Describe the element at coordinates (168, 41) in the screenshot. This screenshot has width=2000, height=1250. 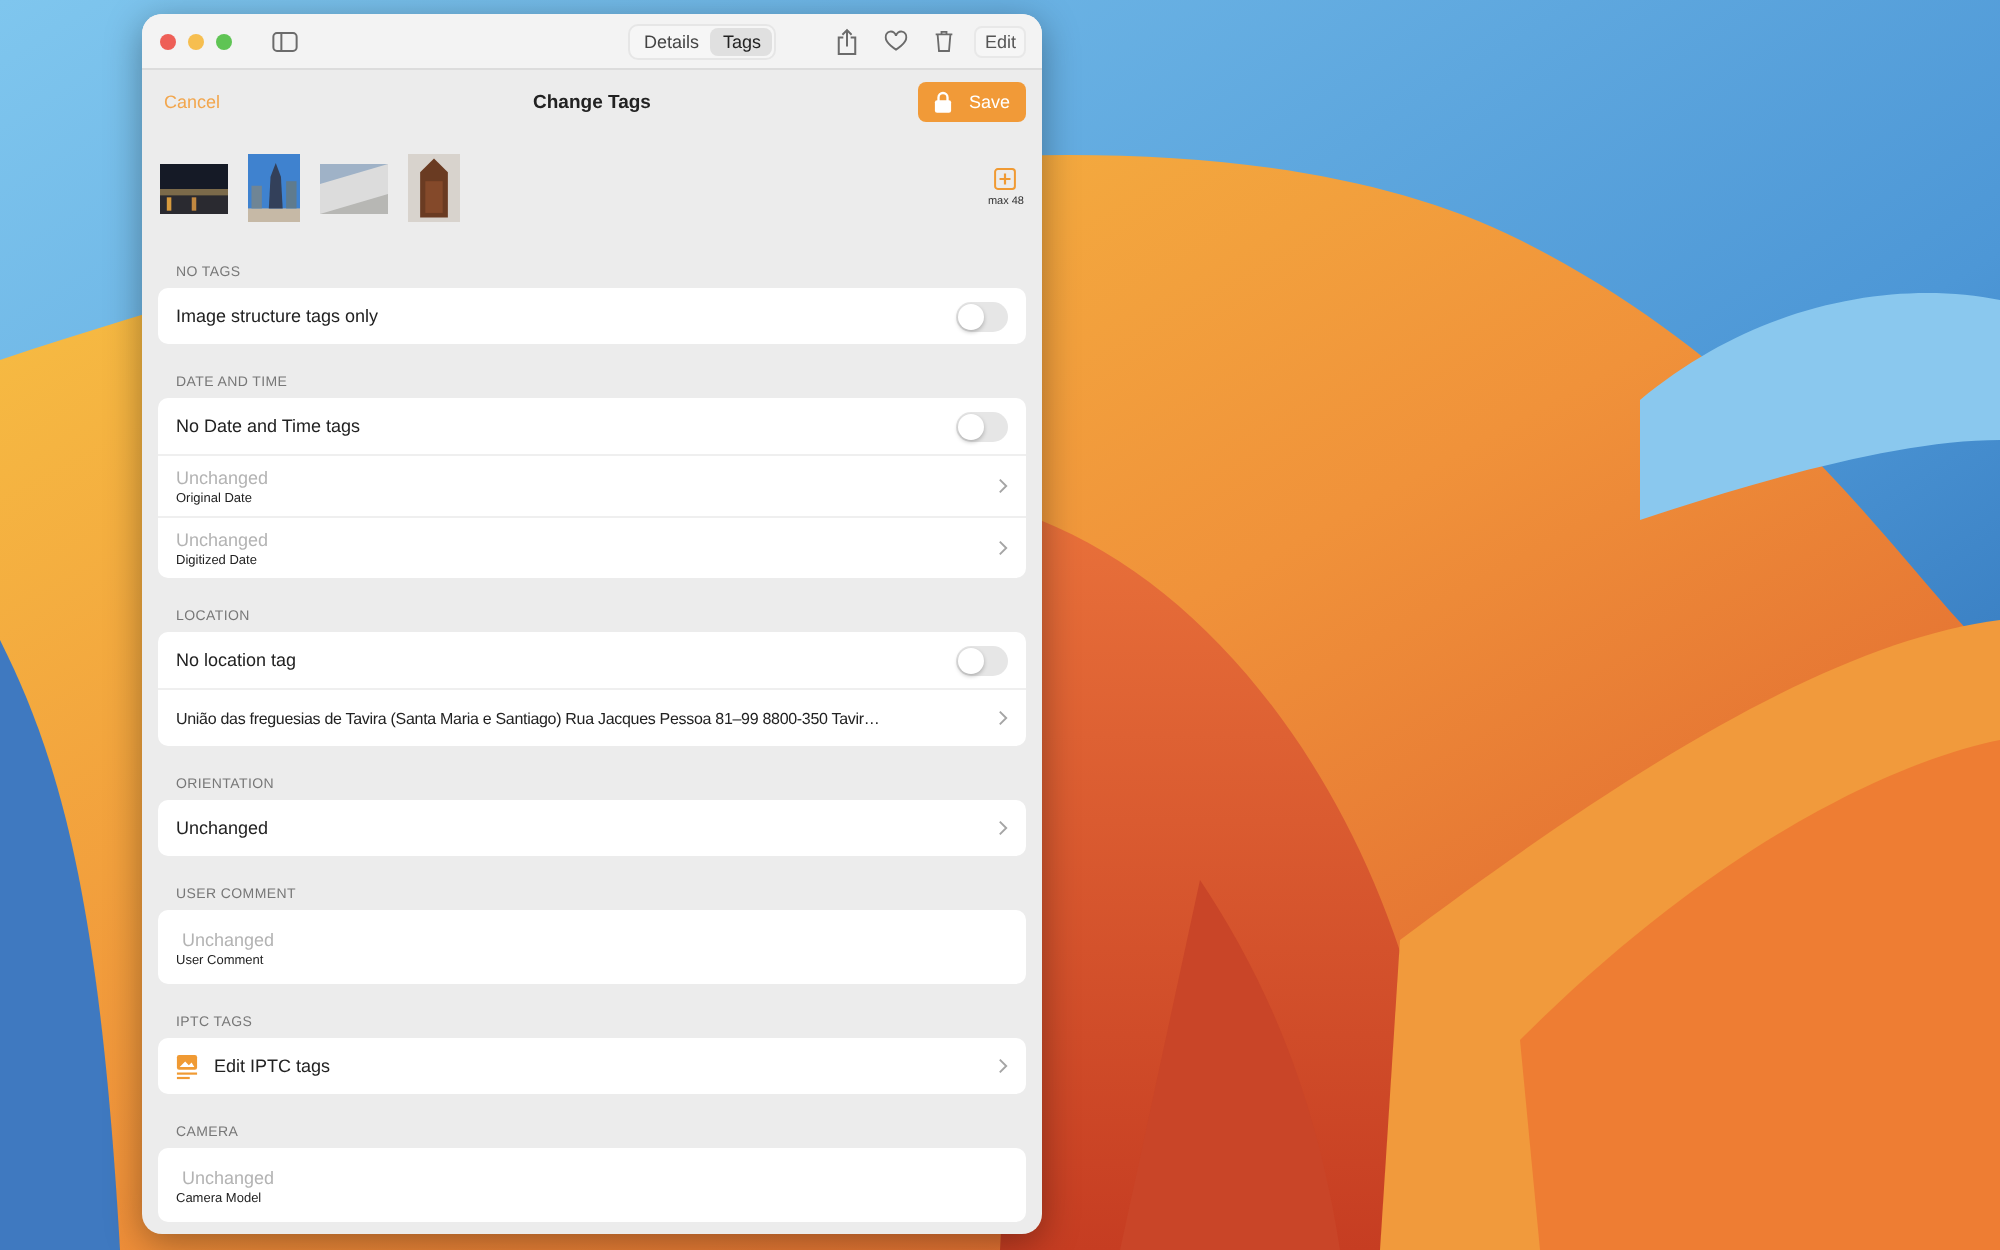
I see `close-button` at that location.